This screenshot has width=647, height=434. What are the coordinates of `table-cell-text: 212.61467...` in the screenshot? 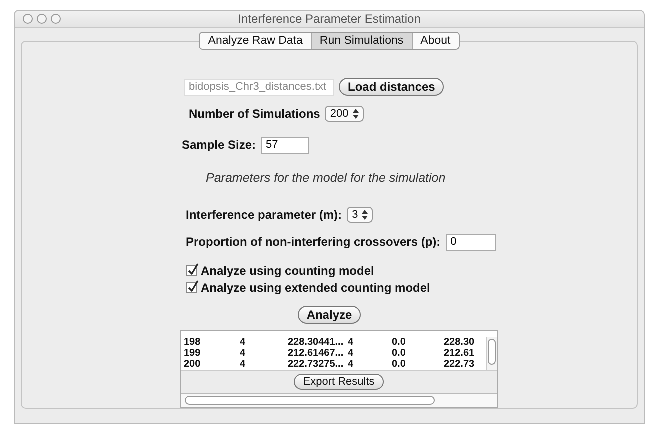 It's located at (316, 353).